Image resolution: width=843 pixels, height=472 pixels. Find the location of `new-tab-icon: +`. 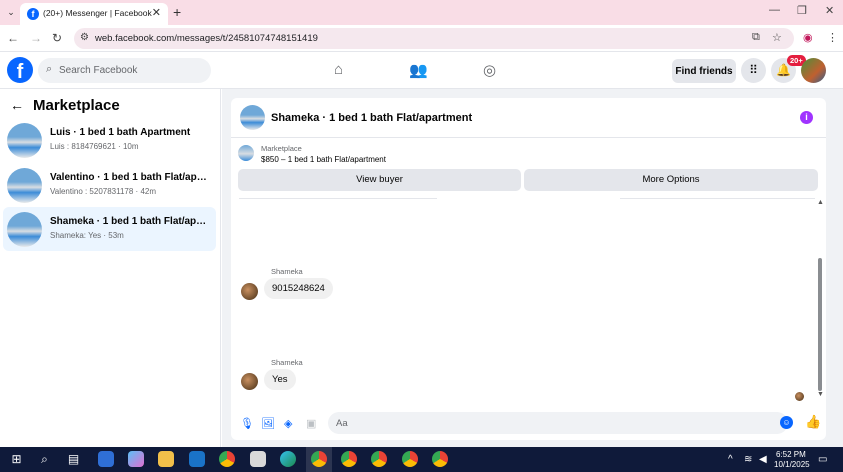

new-tab-icon: + is located at coordinates (177, 12).